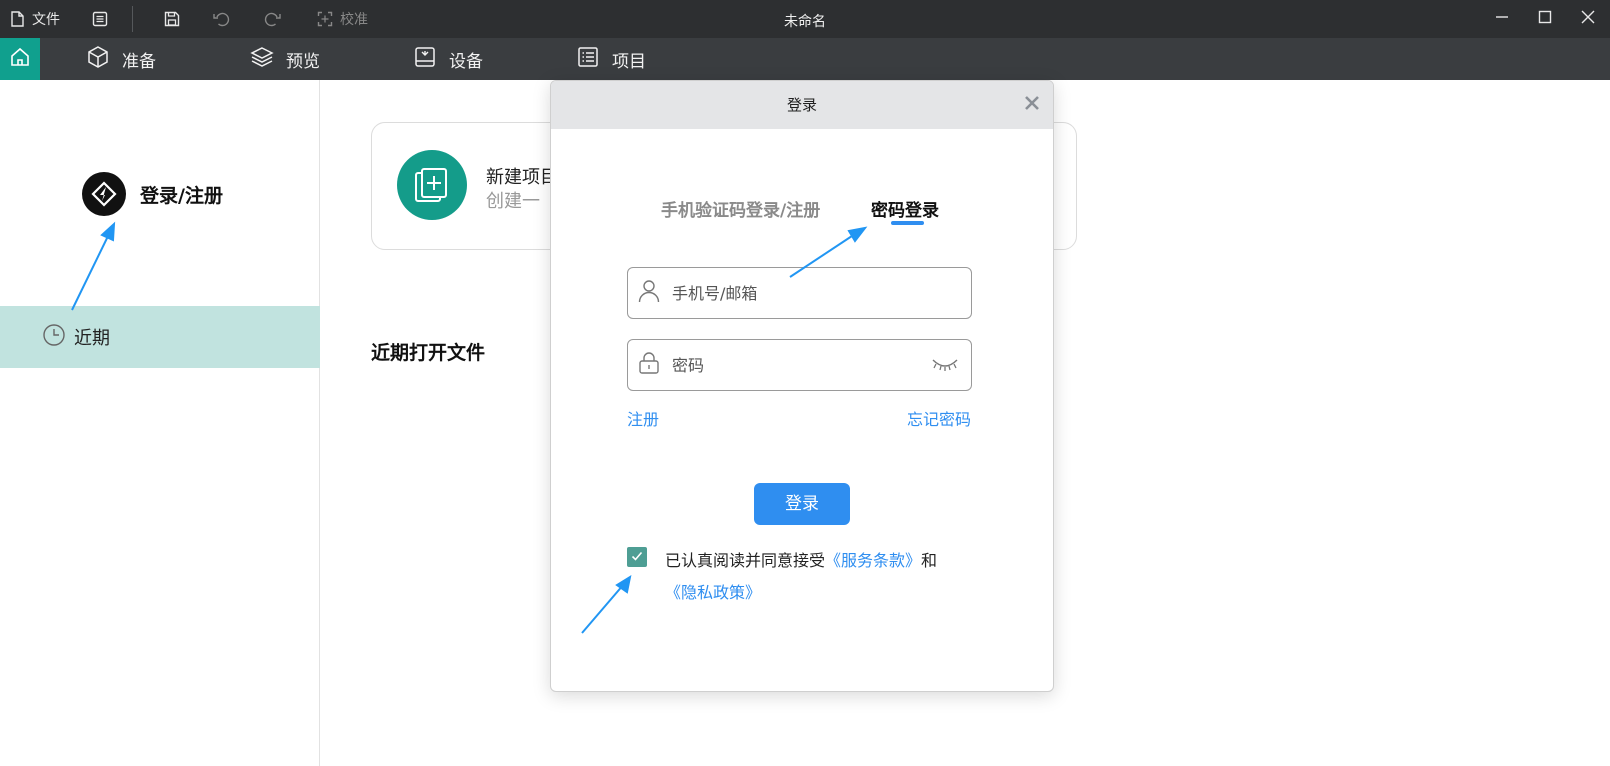 The width and height of the screenshot is (1610, 766). Describe the element at coordinates (929, 560) in the screenshot. I see `agreement-and: 和` at that location.